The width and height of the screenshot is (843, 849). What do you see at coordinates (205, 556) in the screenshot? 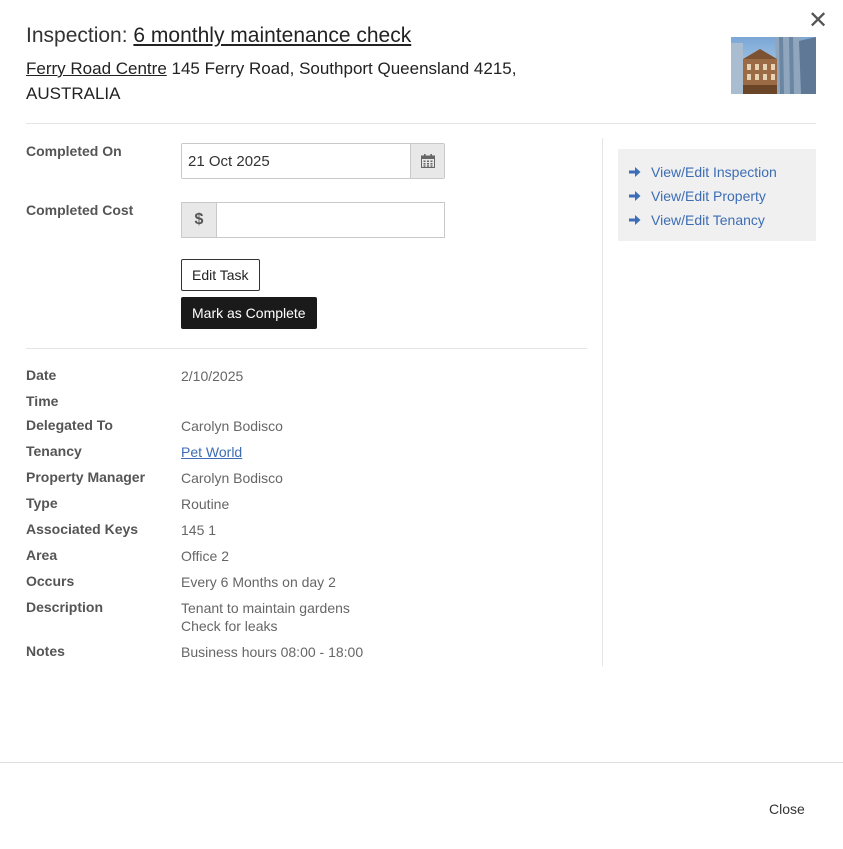
I see `detail-value: Office 2` at bounding box center [205, 556].